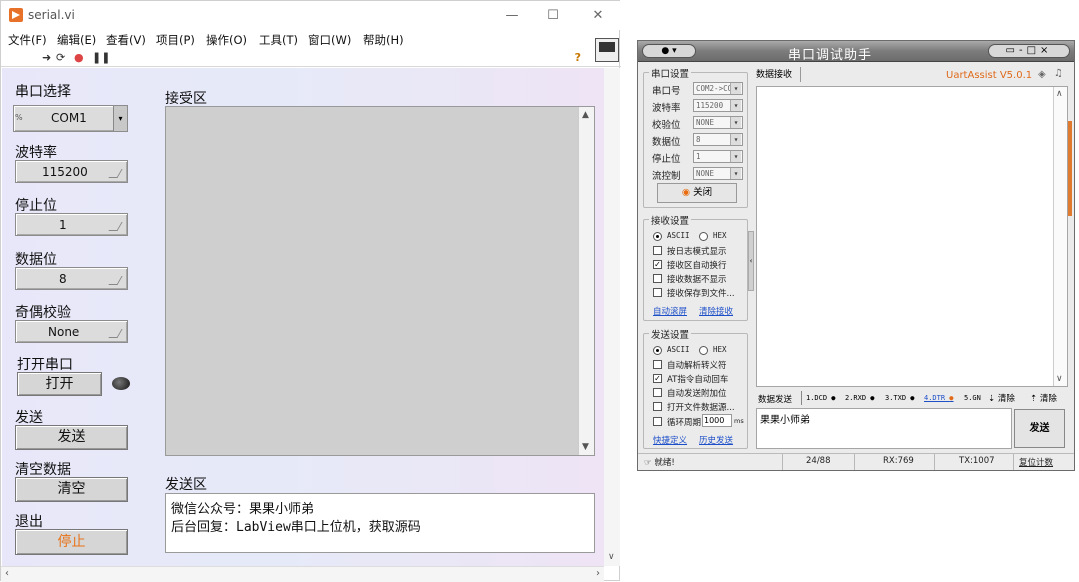  What do you see at coordinates (1042, 74) in the screenshot?
I see `settings-icon: ◈` at bounding box center [1042, 74].